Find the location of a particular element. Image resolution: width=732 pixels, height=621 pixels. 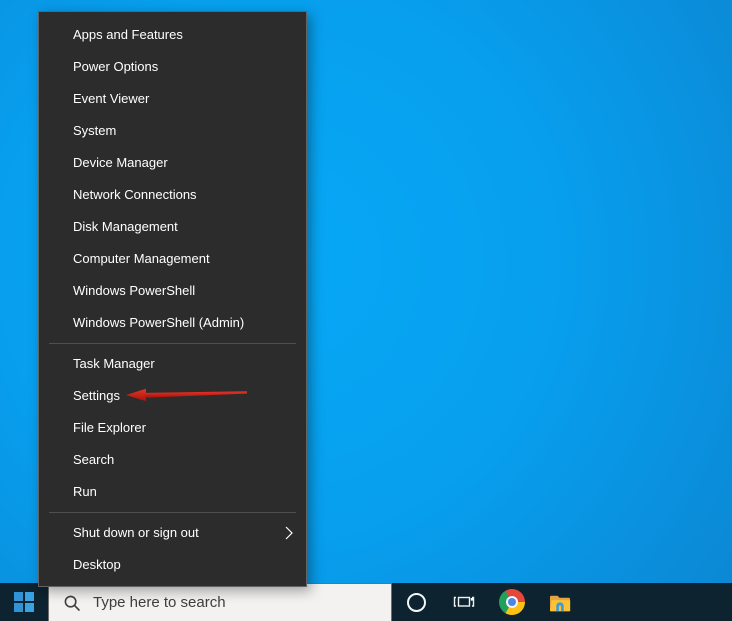

menu-item-disk-management: Disk Management is located at coordinates (172, 227).